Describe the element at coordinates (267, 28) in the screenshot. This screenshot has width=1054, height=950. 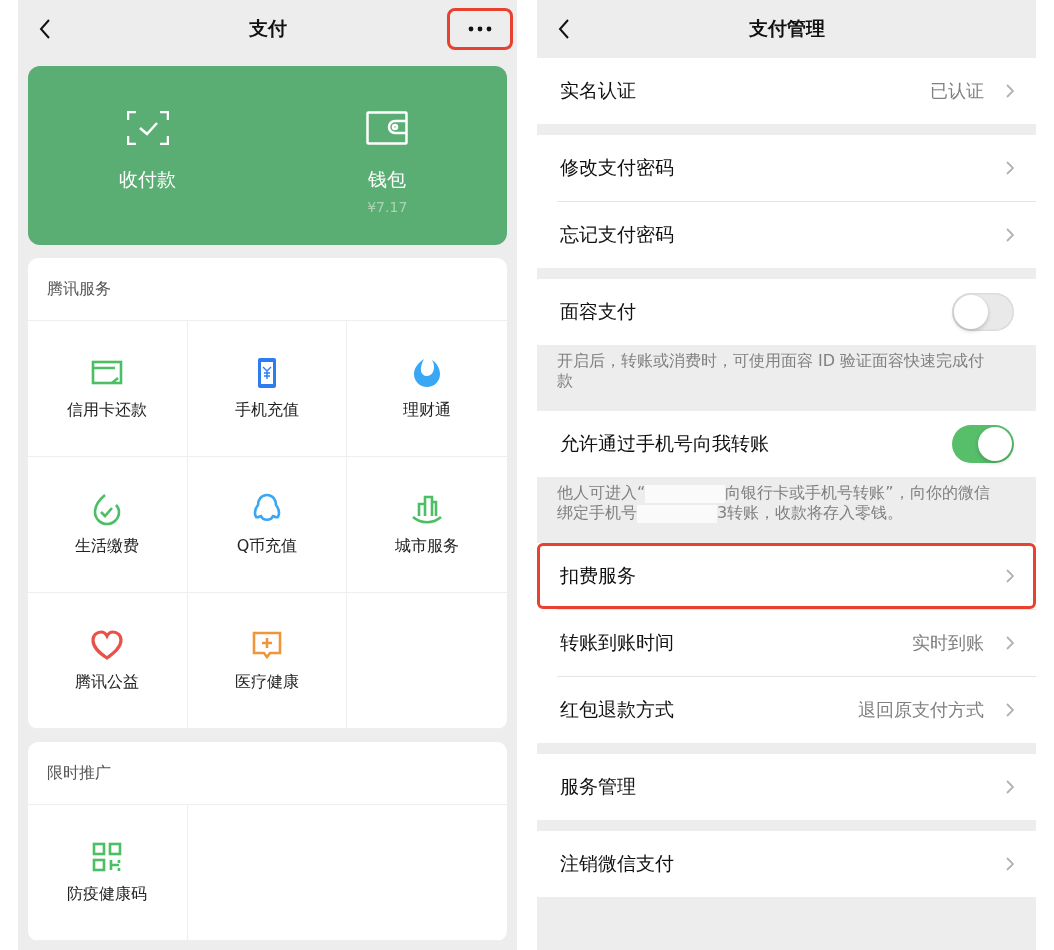
I see `screen-title: 支付` at that location.